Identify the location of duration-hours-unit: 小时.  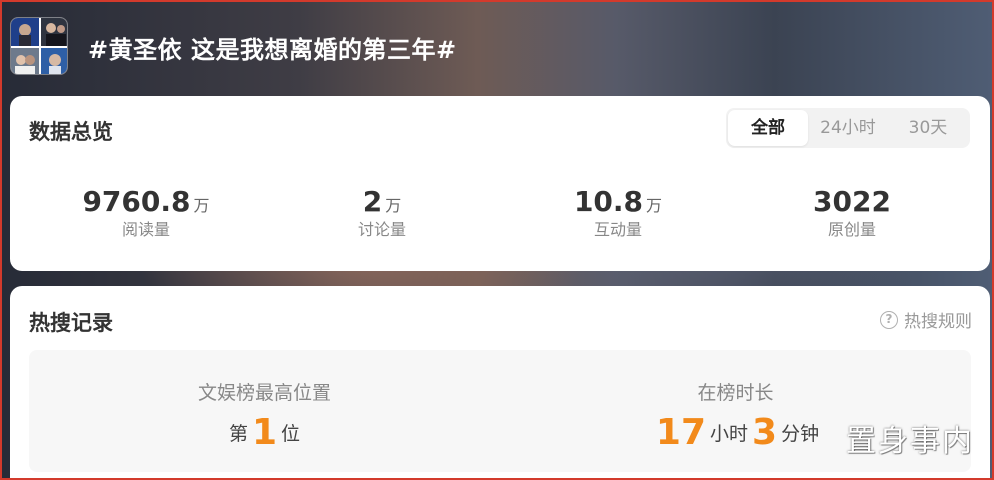
(729, 434).